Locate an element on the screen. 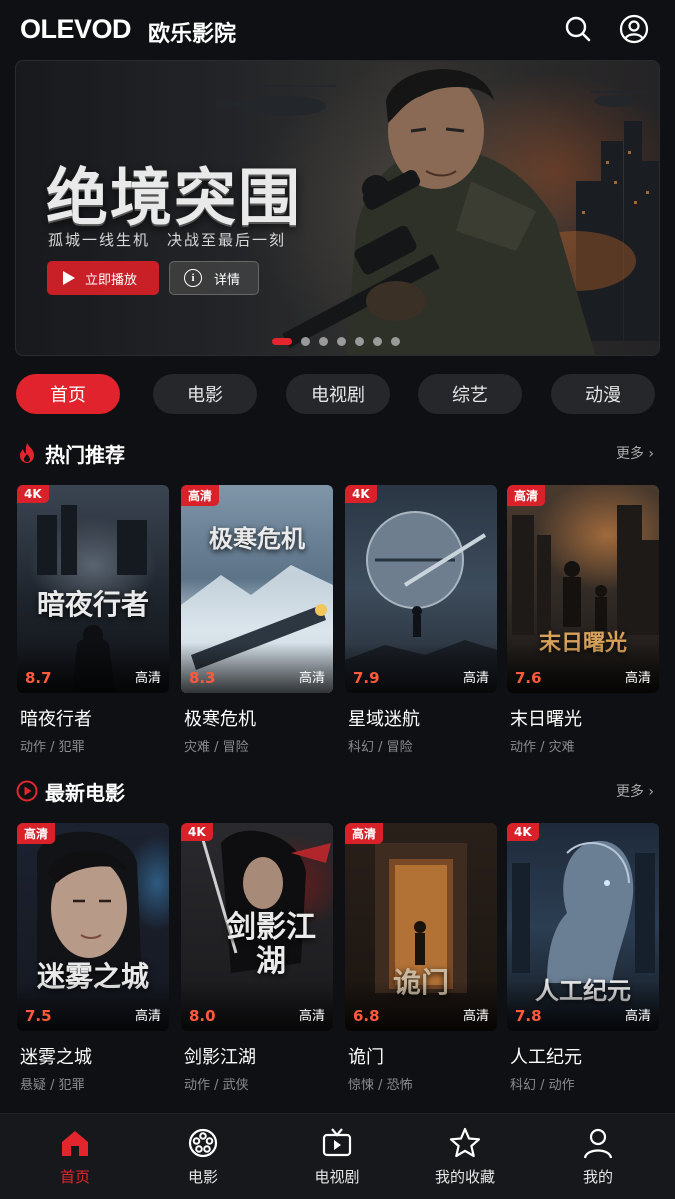  movie-card: 迷雾之城 高清 7.5 高清 迷雾之城 悬疑 / 犯罪 is located at coordinates (93, 958).